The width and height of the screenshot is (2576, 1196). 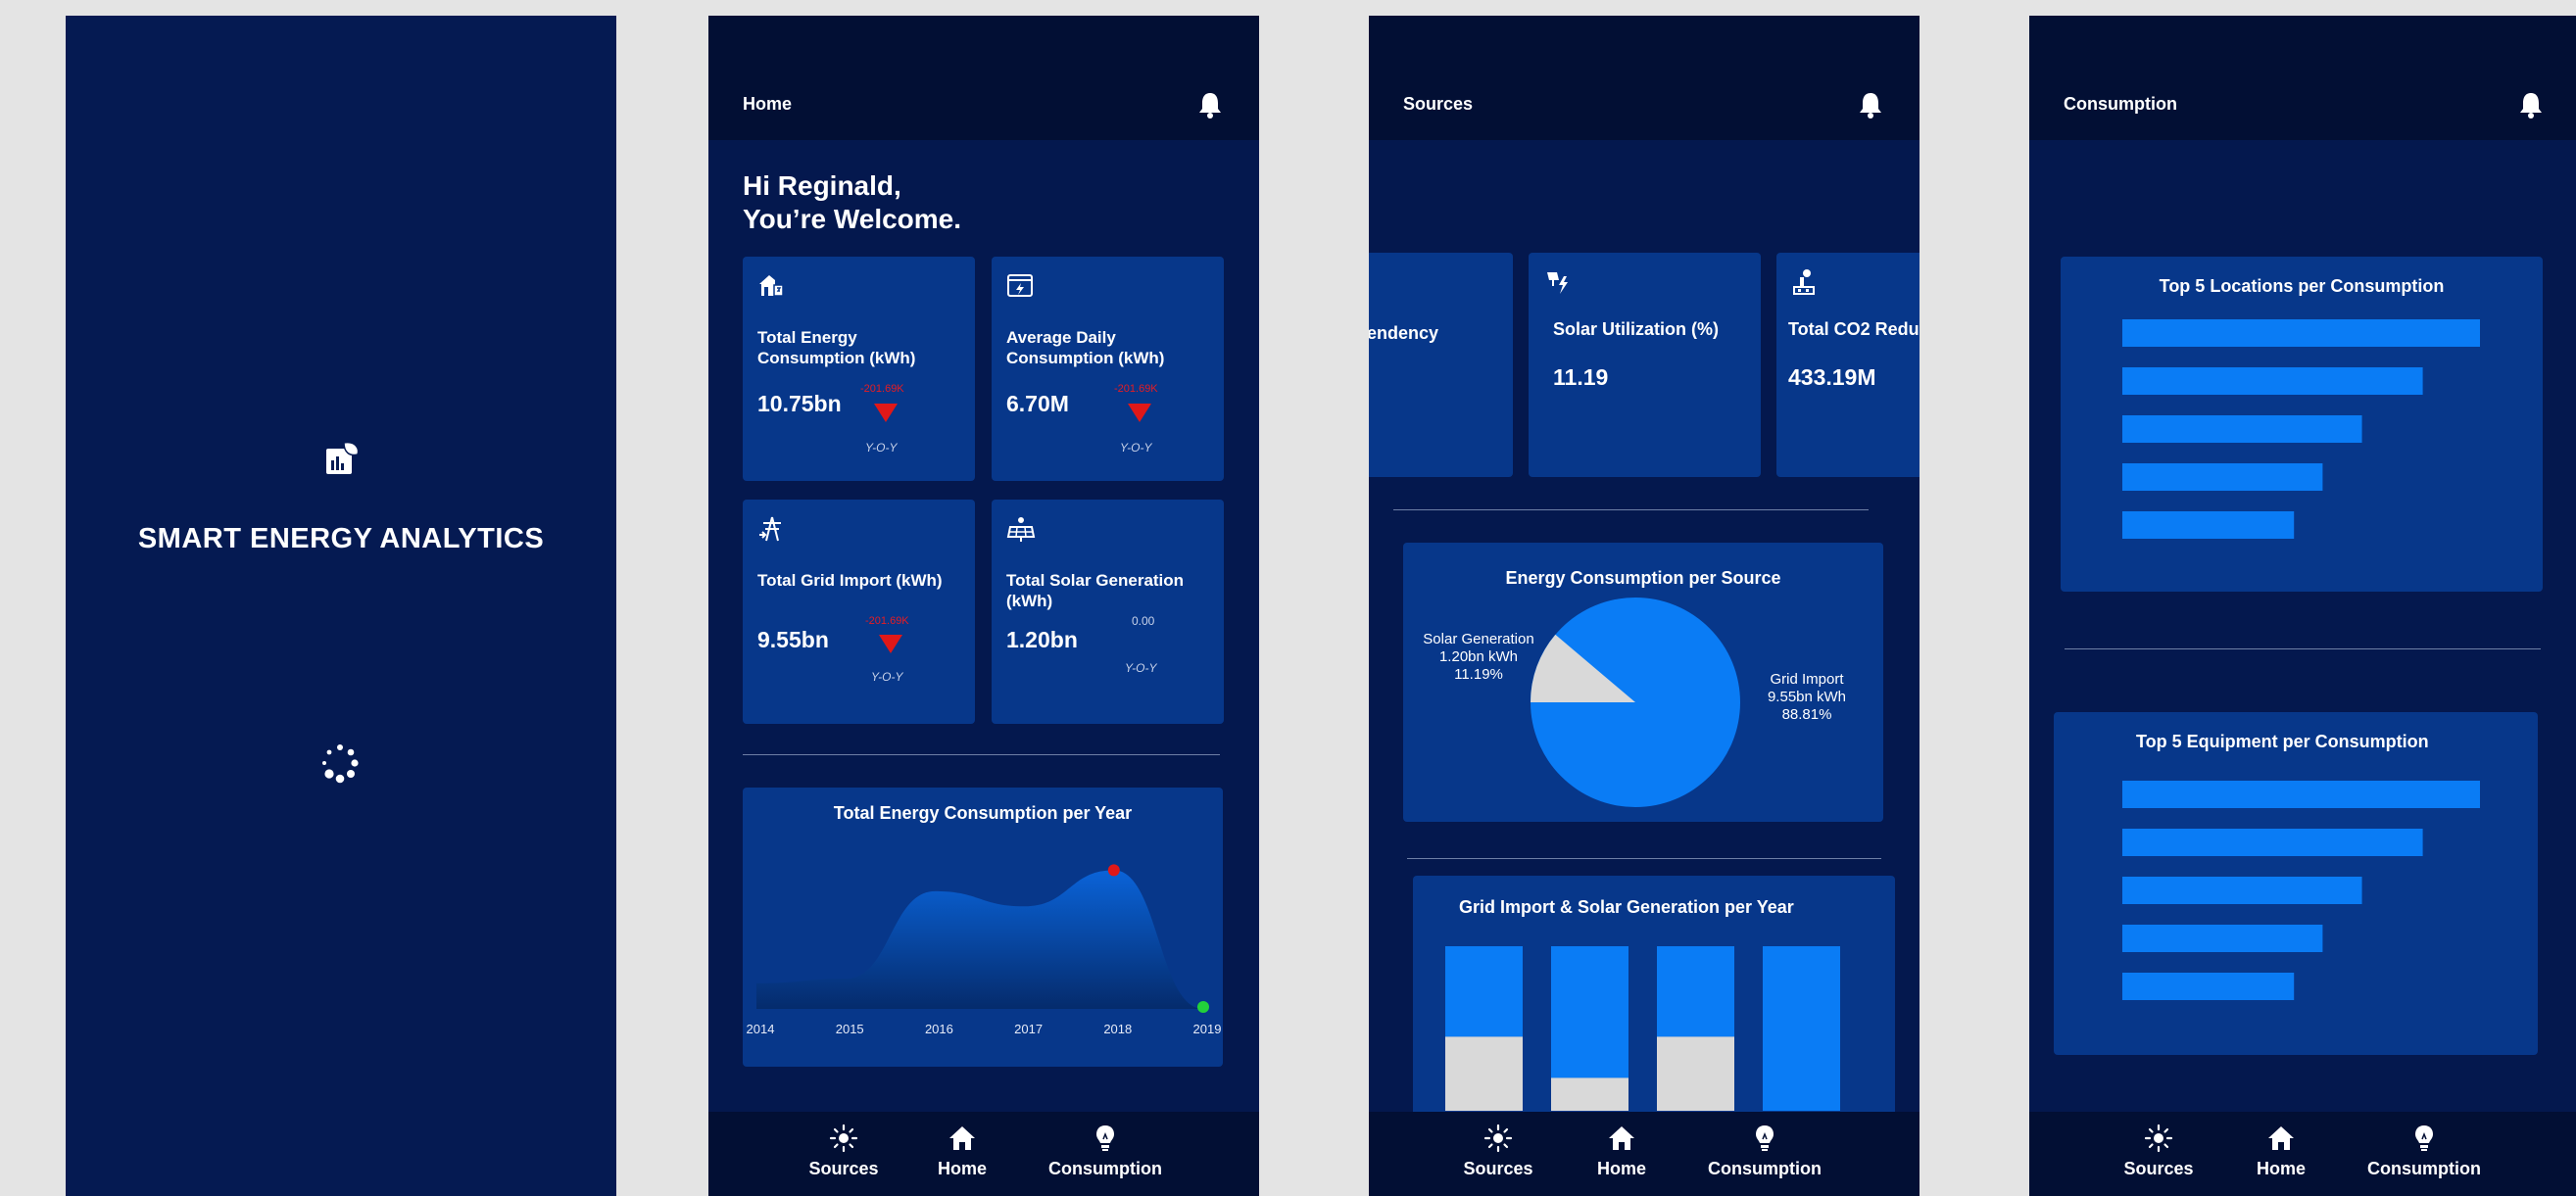 I want to click on card-title: endency, so click(x=1404, y=333).